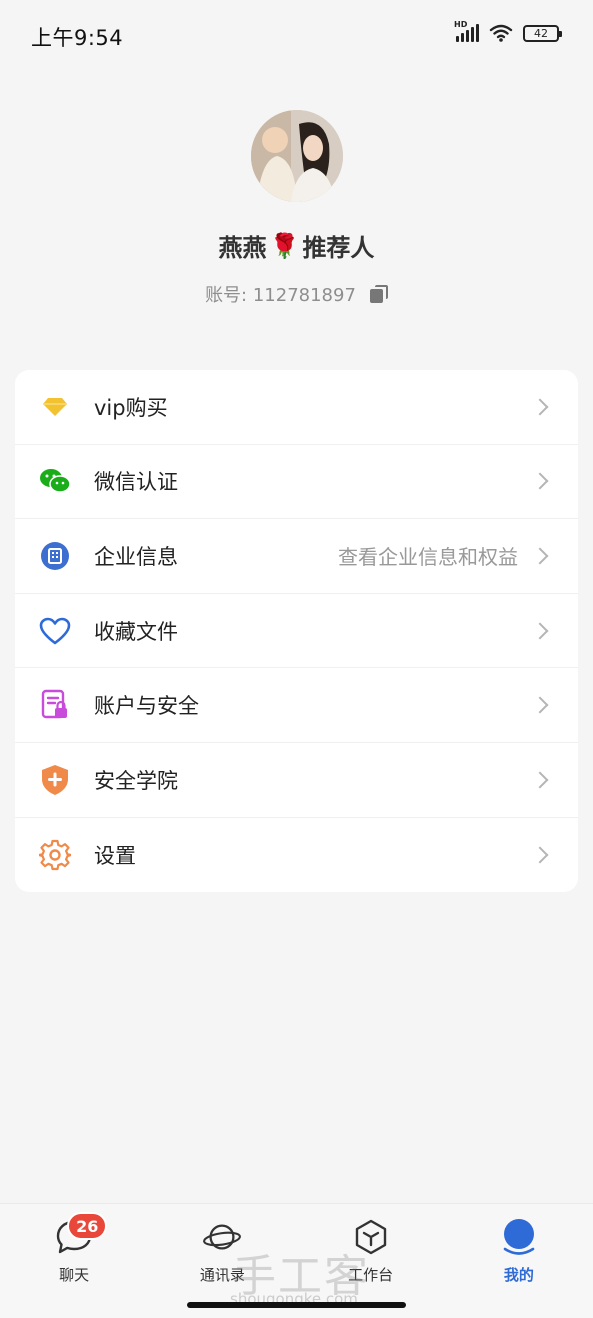  Describe the element at coordinates (378, 294) in the screenshot. I see `copy-icon` at that location.